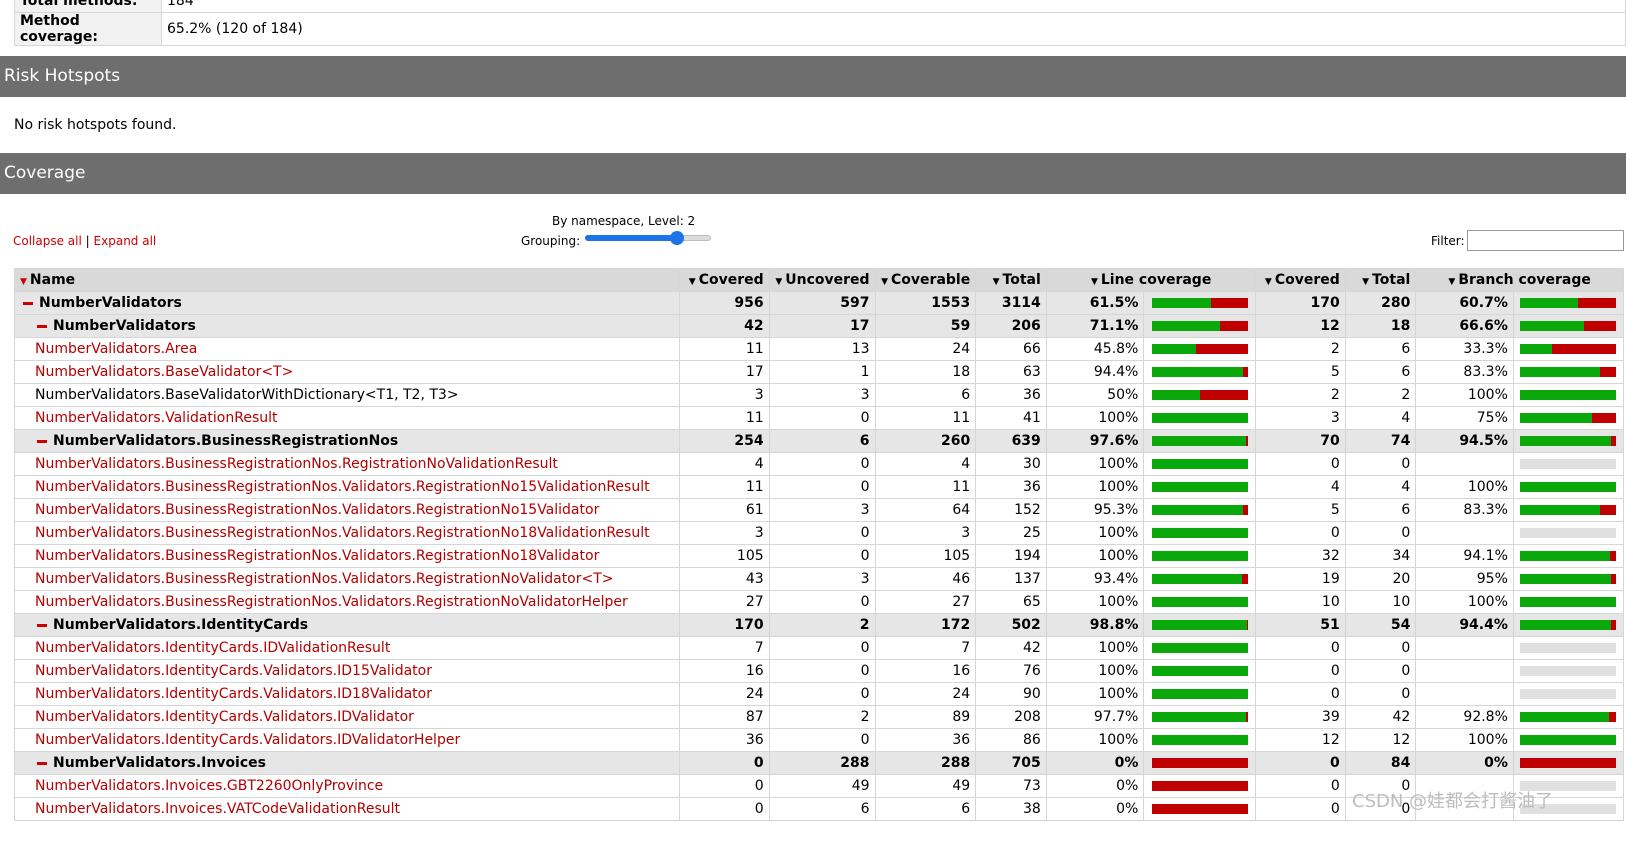  Describe the element at coordinates (1464, 625) in the screenshot. I see `cell-branch: 94.4%` at that location.